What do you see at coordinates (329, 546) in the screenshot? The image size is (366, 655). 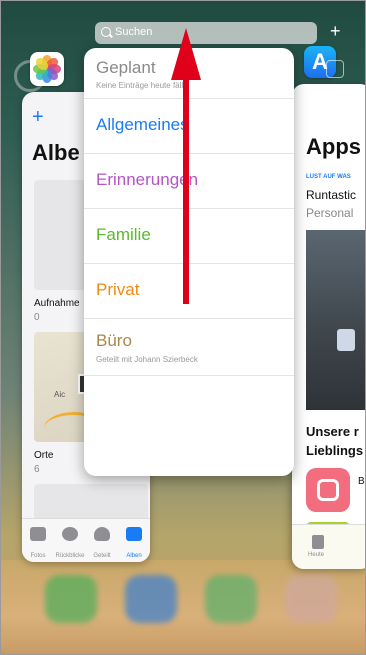 I see `appstore-tab-bar: Heute` at bounding box center [329, 546].